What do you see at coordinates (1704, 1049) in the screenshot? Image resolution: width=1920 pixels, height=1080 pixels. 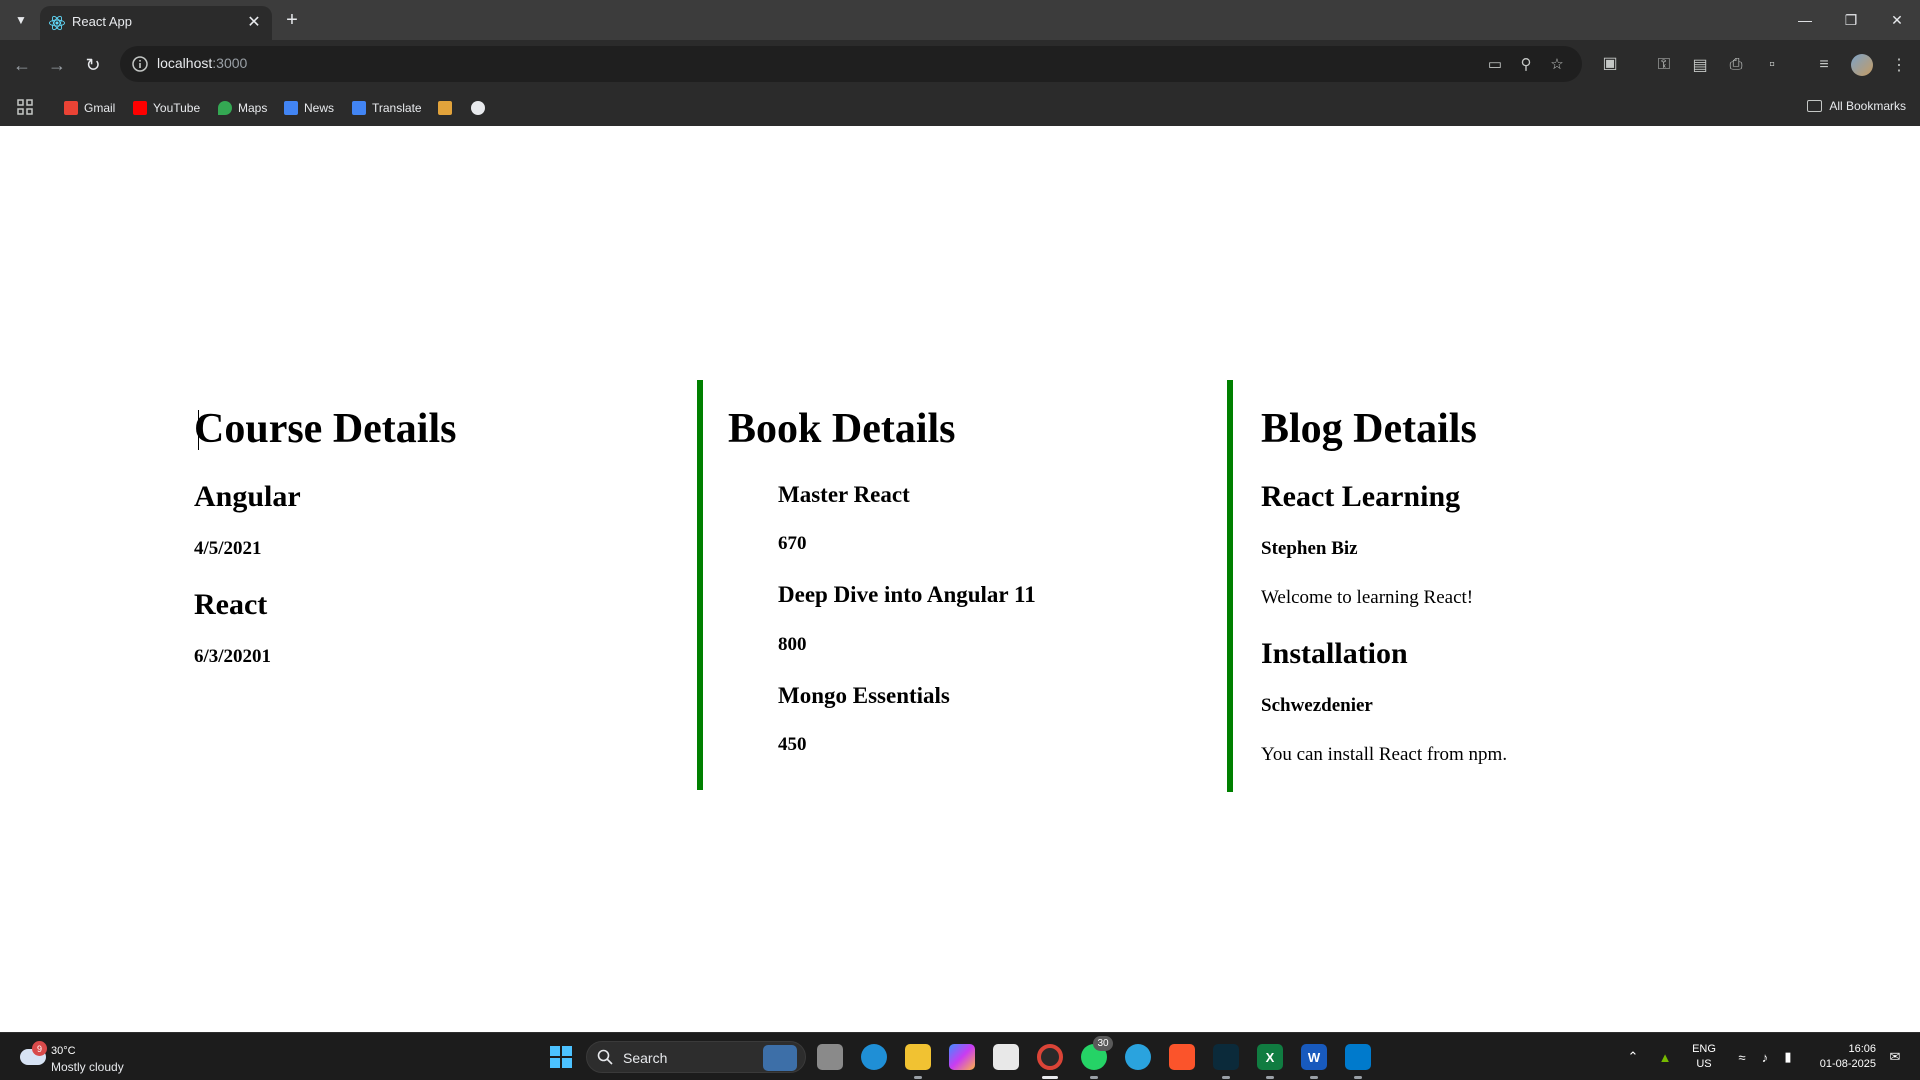 I see `language-code: ENG` at bounding box center [1704, 1049].